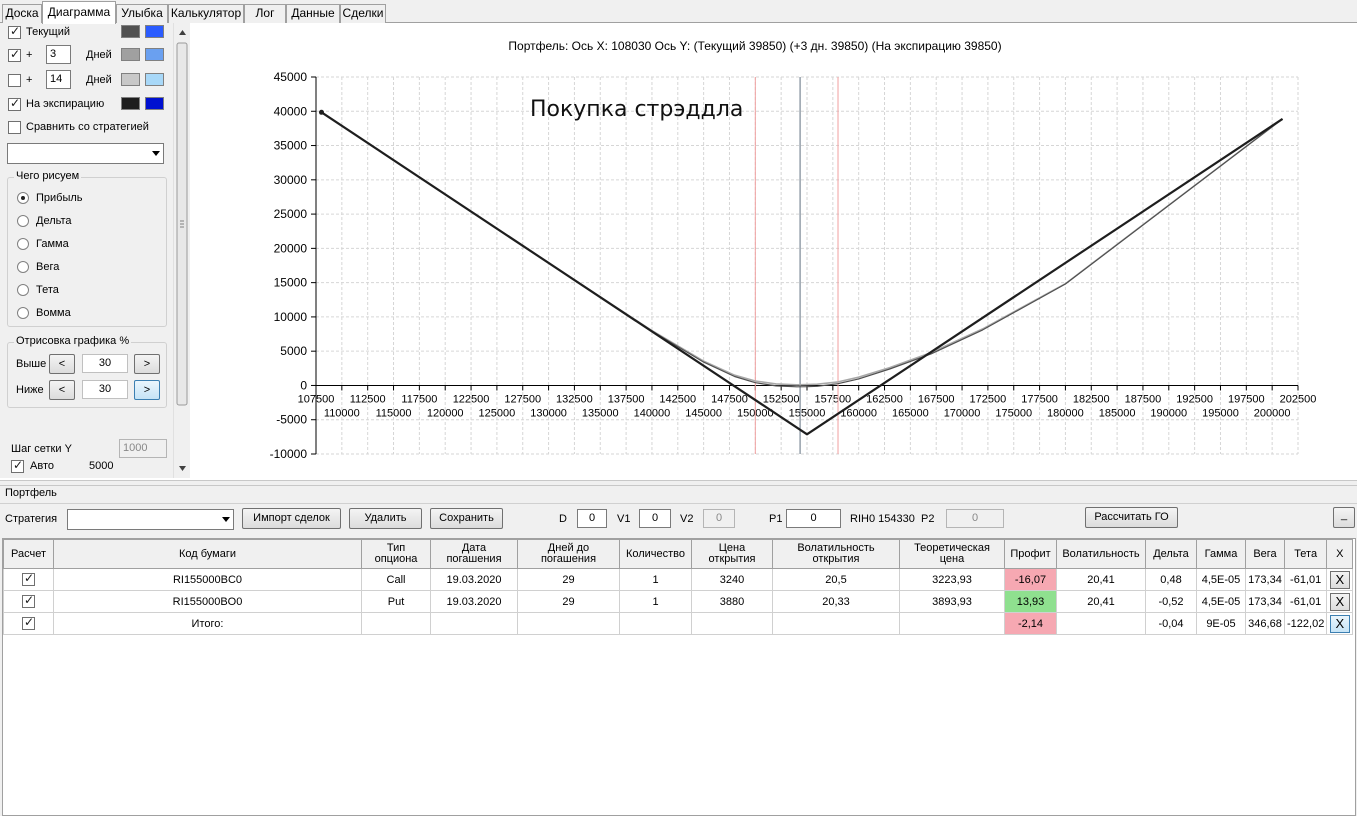 Image resolution: width=1357 pixels, height=816 pixels. I want to click on tab-deals: Сделки, so click(363, 13).